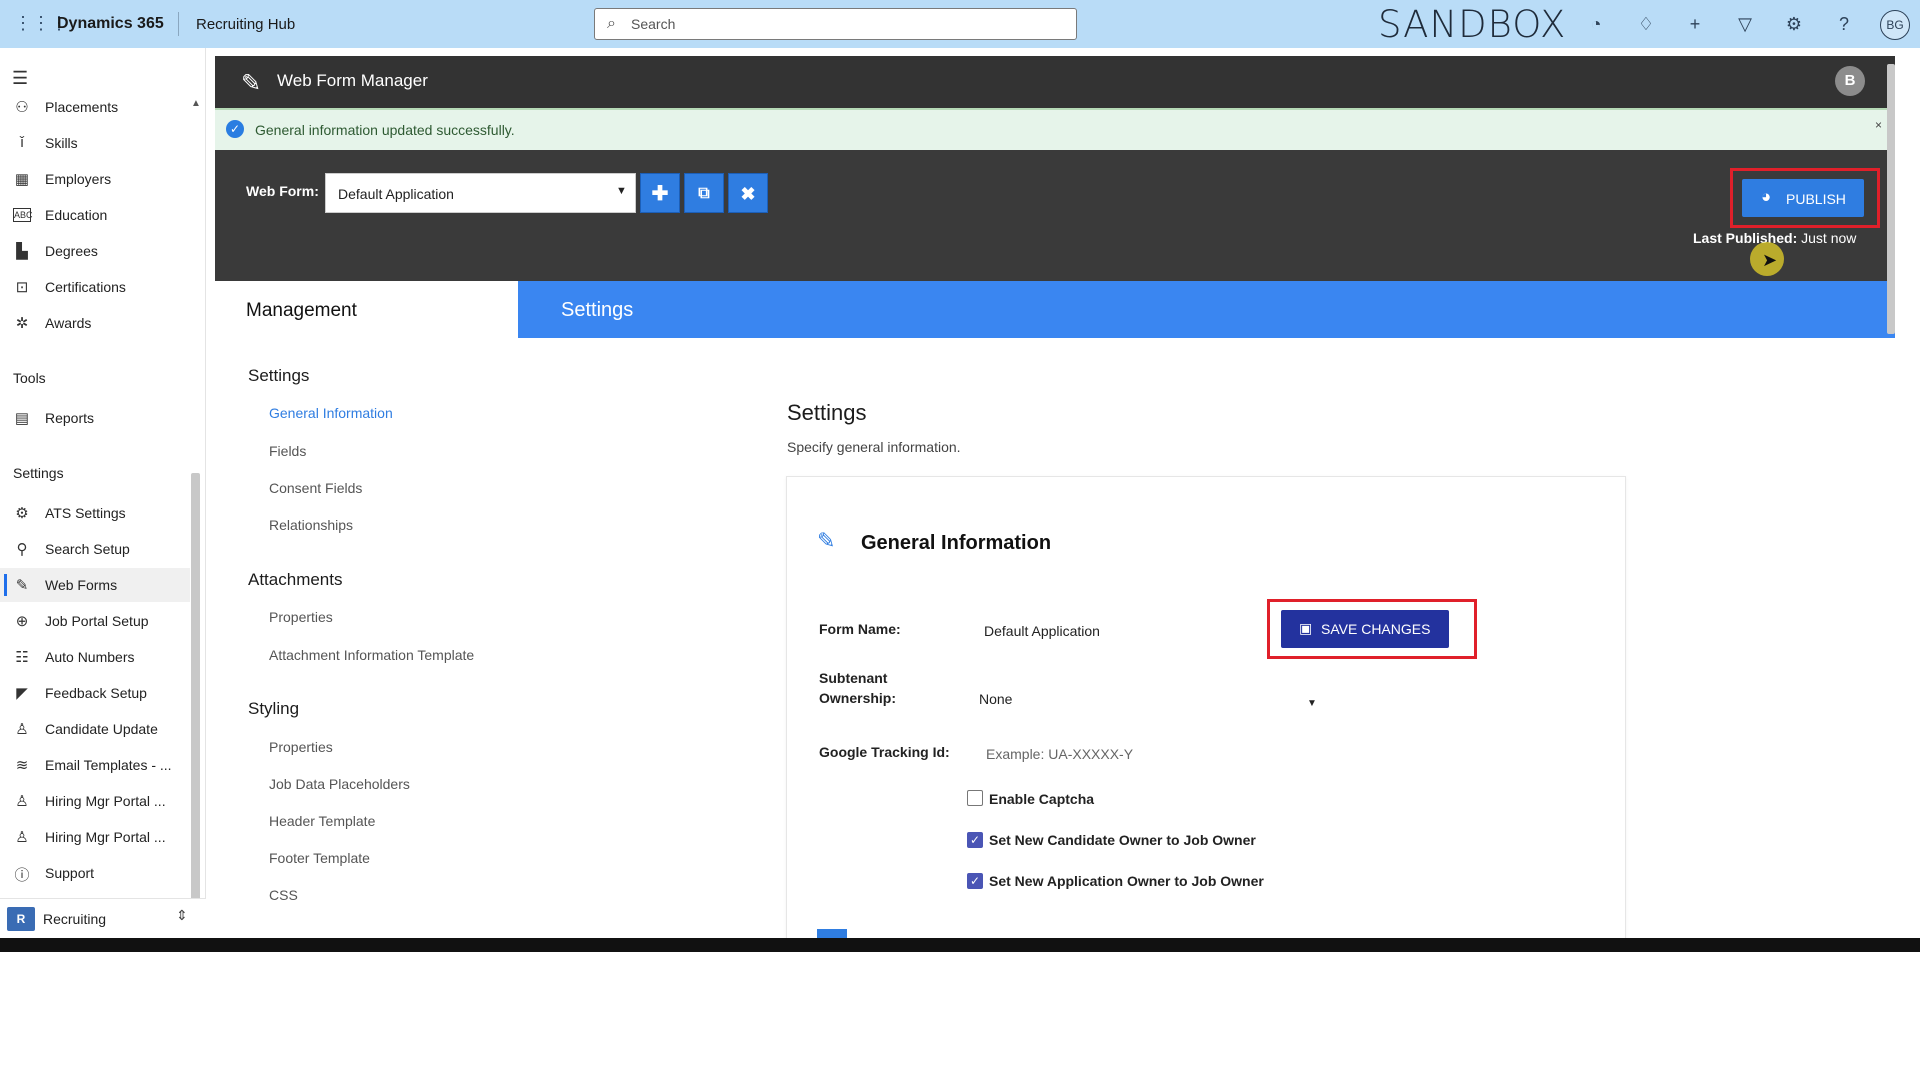  Describe the element at coordinates (23, 215) in the screenshot. I see `education-icon: ABC` at that location.